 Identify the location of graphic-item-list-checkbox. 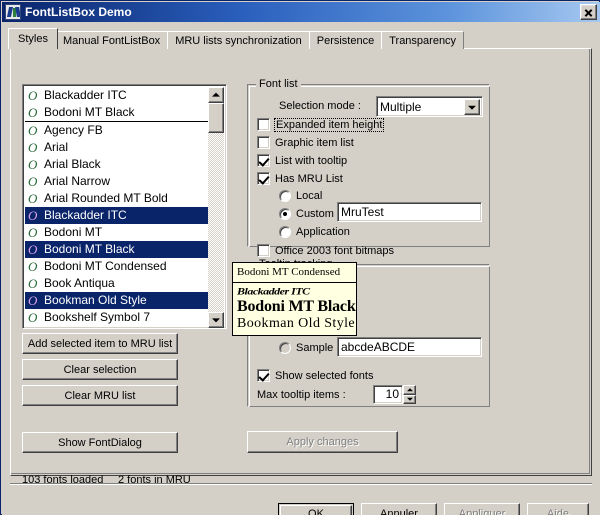
(263, 142).